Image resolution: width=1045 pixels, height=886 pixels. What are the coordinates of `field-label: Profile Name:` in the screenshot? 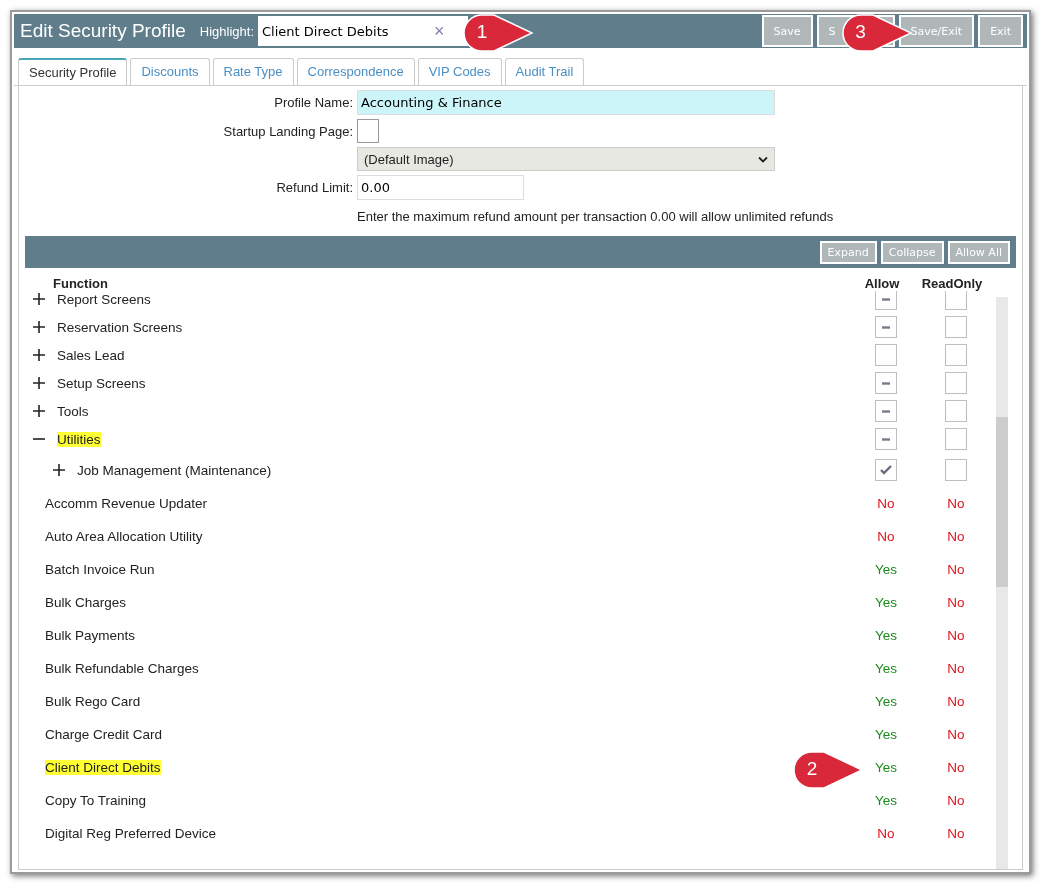 It's located at (313, 102).